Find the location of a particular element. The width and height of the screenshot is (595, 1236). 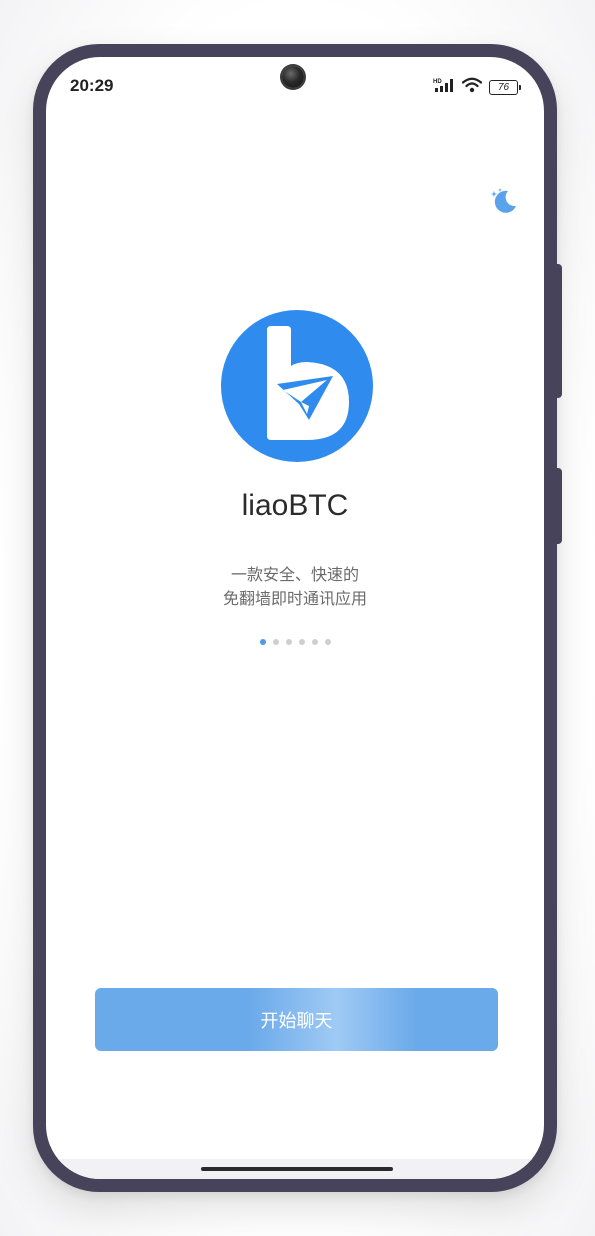

start-chat-button: 开始聊天 is located at coordinates (296, 1019).